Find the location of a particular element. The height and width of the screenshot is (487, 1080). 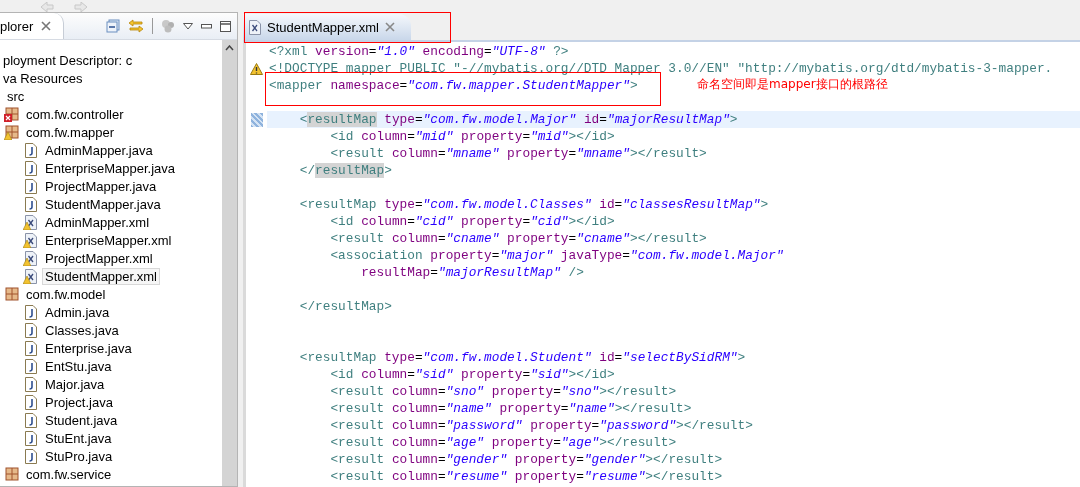

tree-item: ProjectMapper.java is located at coordinates (101, 186).